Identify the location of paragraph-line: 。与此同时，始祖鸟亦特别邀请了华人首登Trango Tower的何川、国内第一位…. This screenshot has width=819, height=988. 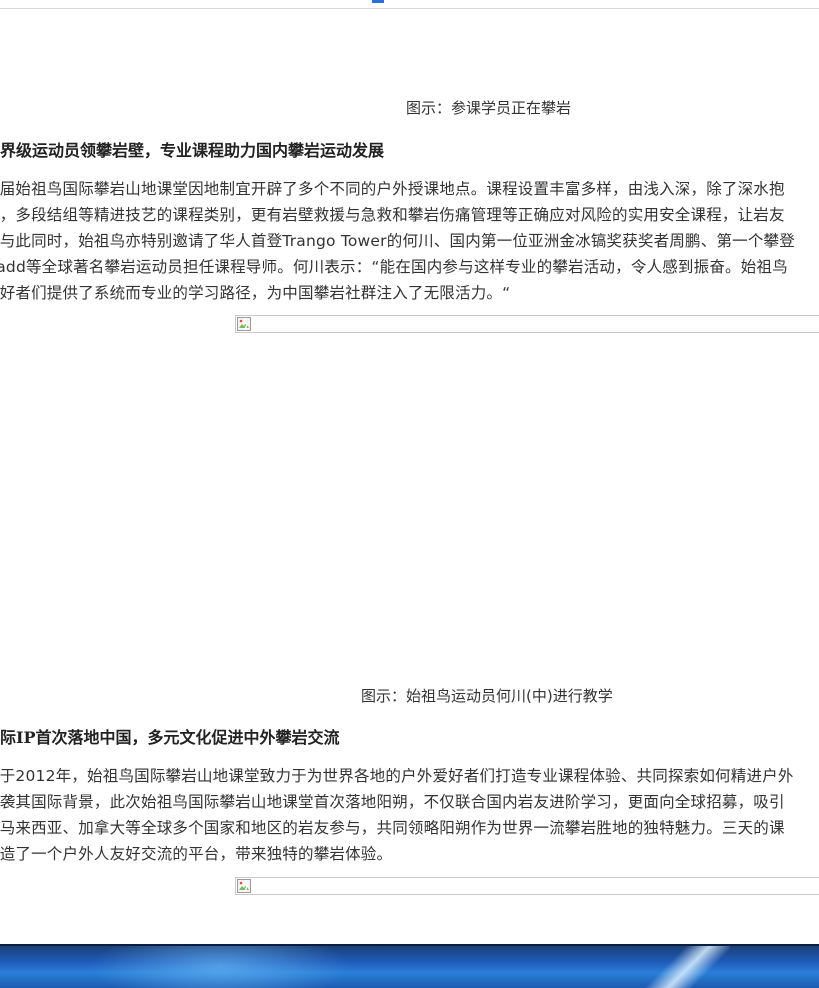
(397, 241).